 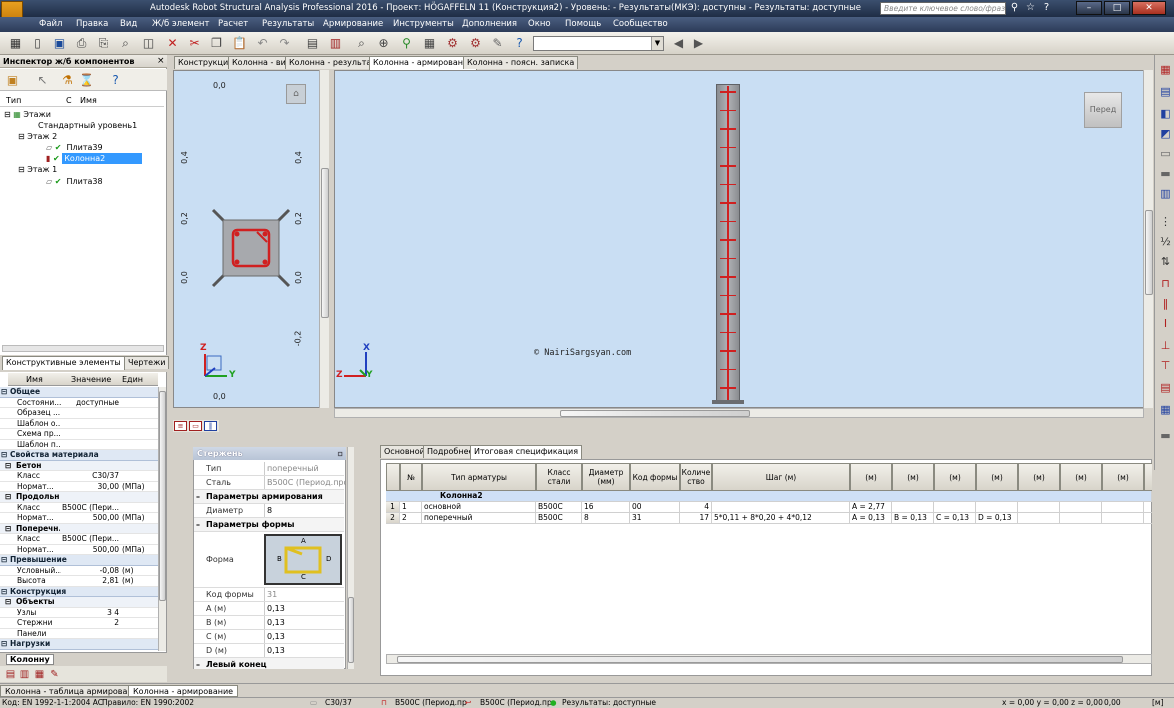 What do you see at coordinates (183, 691) in the screenshot?
I see `tab-column-reinforcement-bottom: Колонна - армирование` at bounding box center [183, 691].